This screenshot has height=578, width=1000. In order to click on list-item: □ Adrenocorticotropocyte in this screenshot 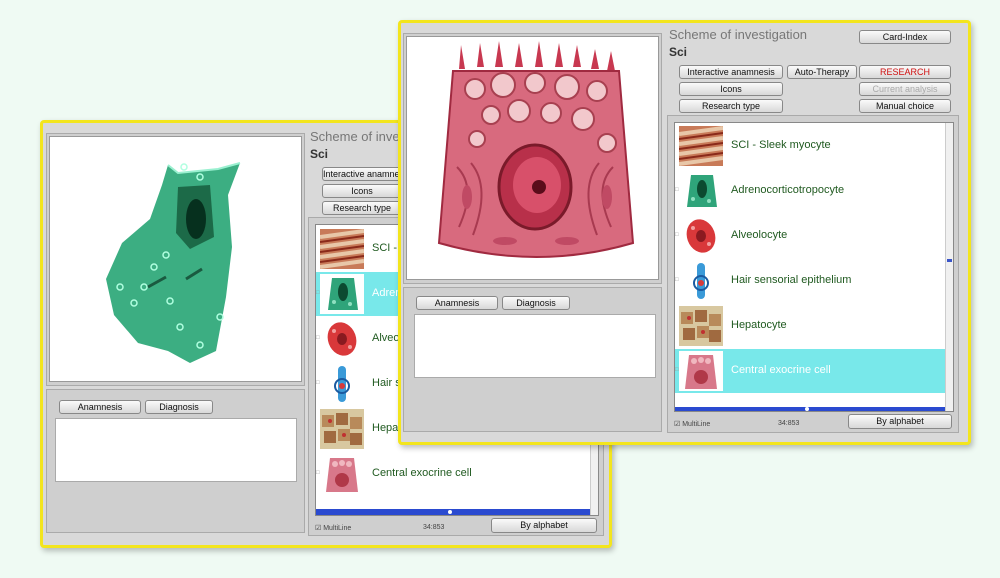, I will do `click(810, 191)`.